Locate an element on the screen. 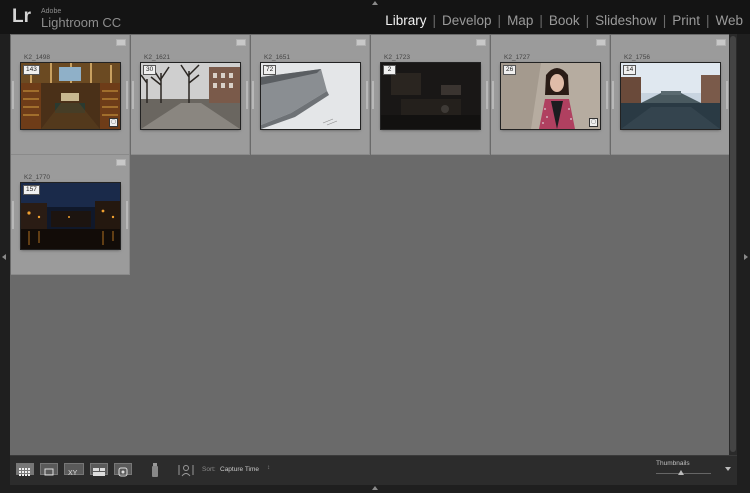  photo-filename: K2_1723 is located at coordinates (397, 57).